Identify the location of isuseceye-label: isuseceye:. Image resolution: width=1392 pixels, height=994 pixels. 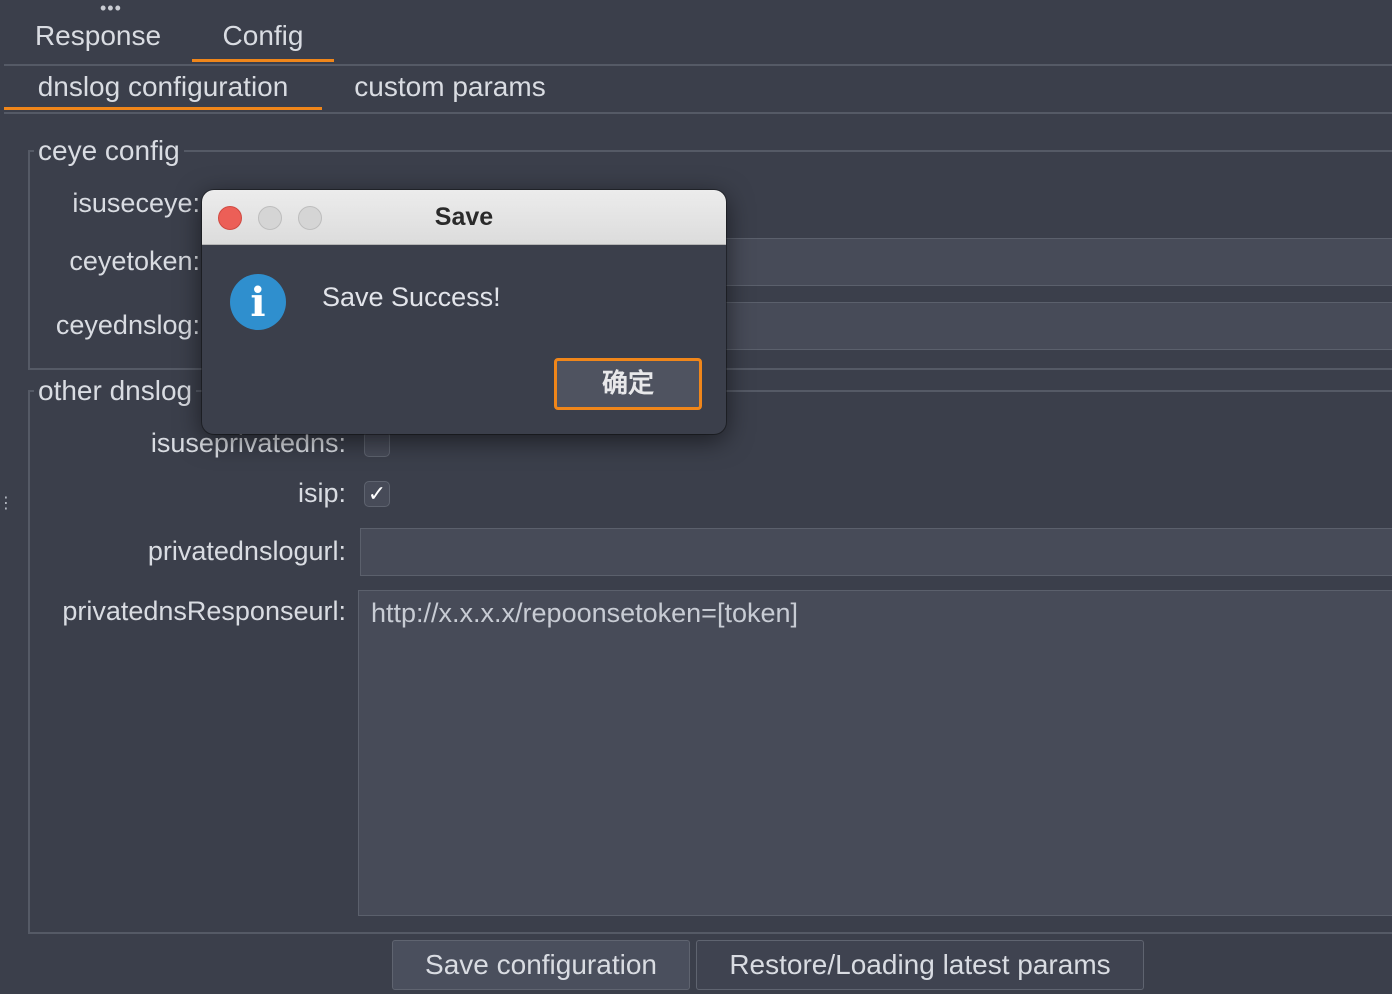
(136, 203).